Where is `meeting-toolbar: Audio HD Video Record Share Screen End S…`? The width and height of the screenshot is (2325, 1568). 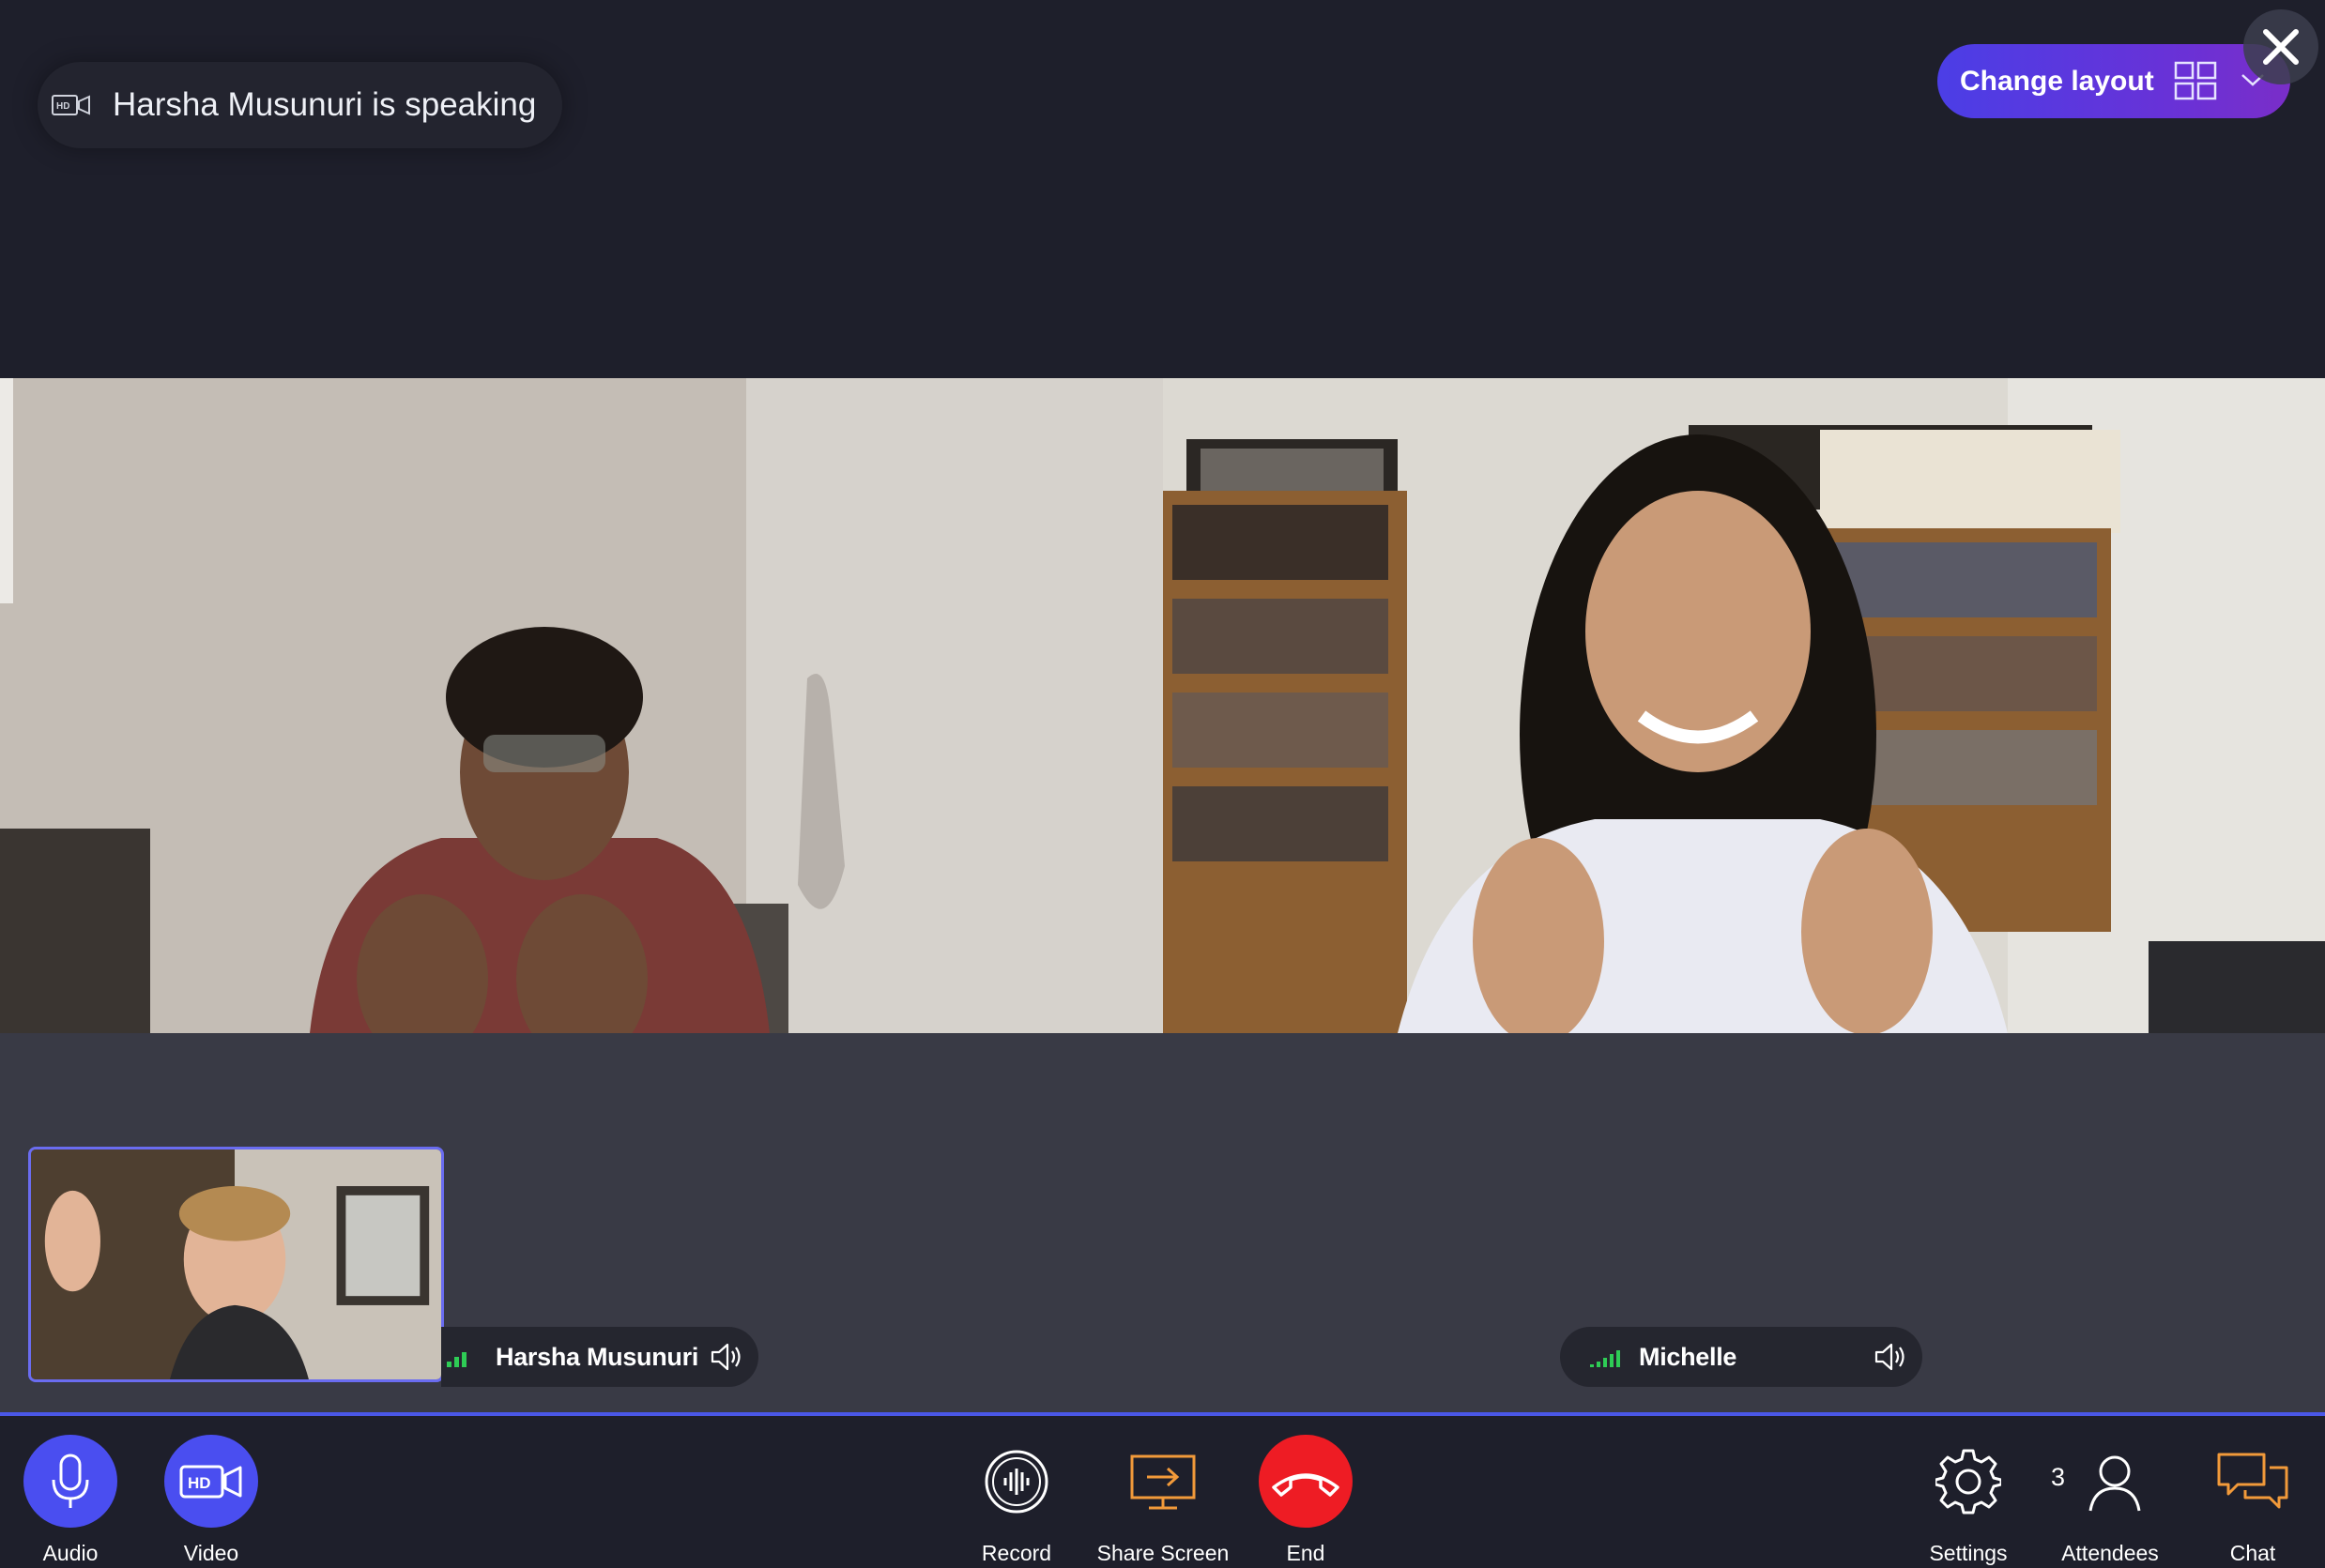
meeting-toolbar: Audio HD Video Record Share Screen End S… is located at coordinates (1162, 1490).